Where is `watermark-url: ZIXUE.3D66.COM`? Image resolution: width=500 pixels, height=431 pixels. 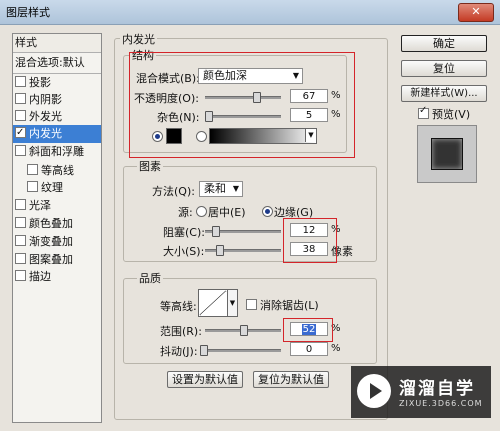
watermark-url: ZIXUE.3D66.COM is located at coordinates (441, 403).